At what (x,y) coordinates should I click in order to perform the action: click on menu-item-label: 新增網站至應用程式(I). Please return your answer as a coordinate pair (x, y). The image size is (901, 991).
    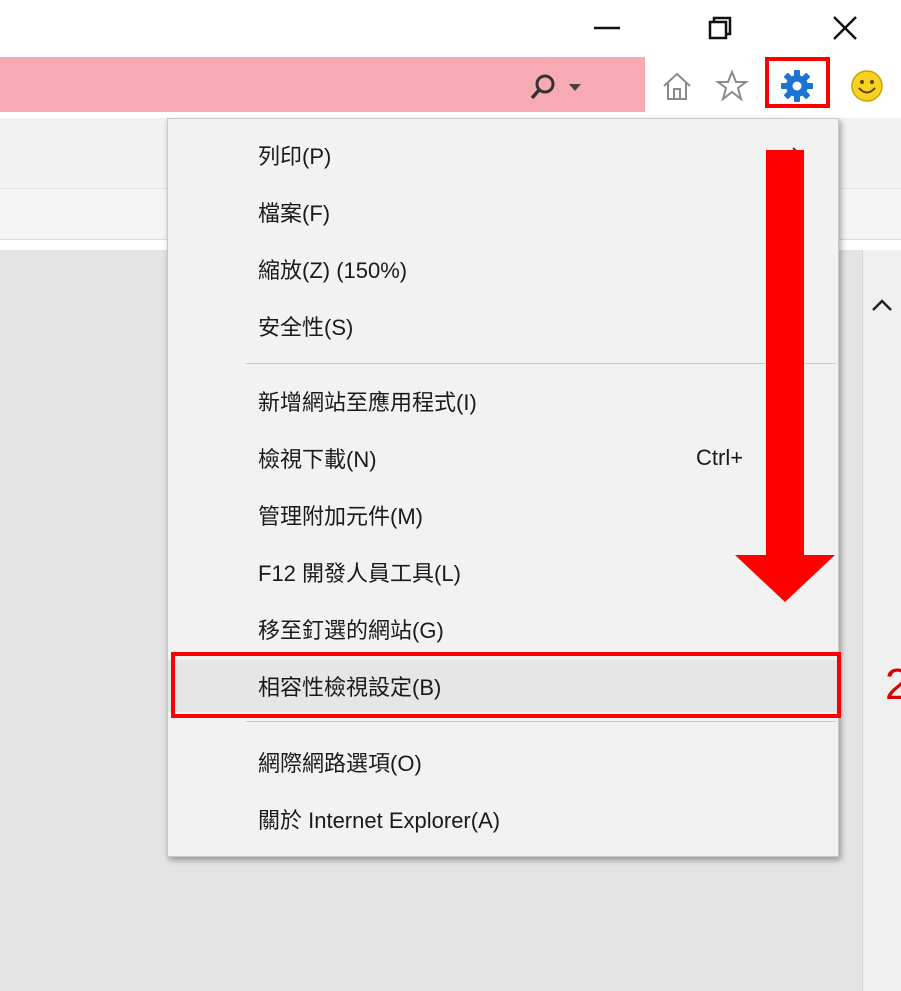
    Looking at the image, I should click on (367, 402).